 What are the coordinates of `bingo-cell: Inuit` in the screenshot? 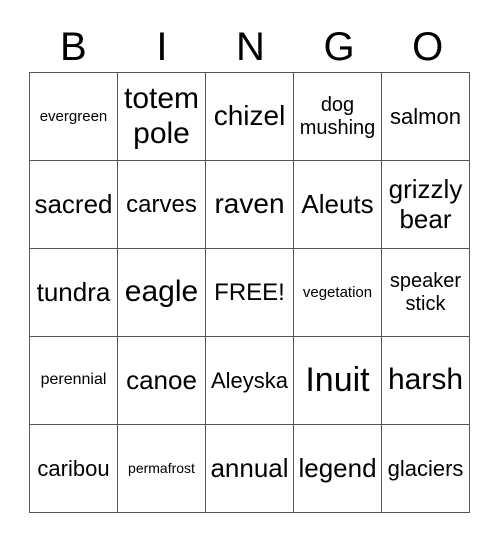 It's located at (337, 380).